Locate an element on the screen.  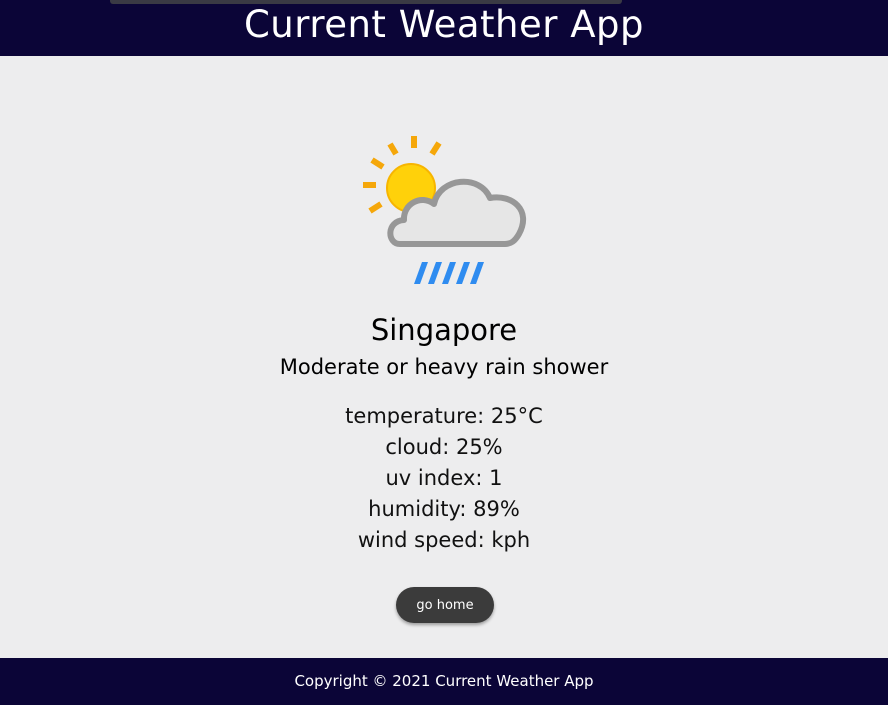
copyright-text: Copyright © 2021 Current Weather App is located at coordinates (444, 681).